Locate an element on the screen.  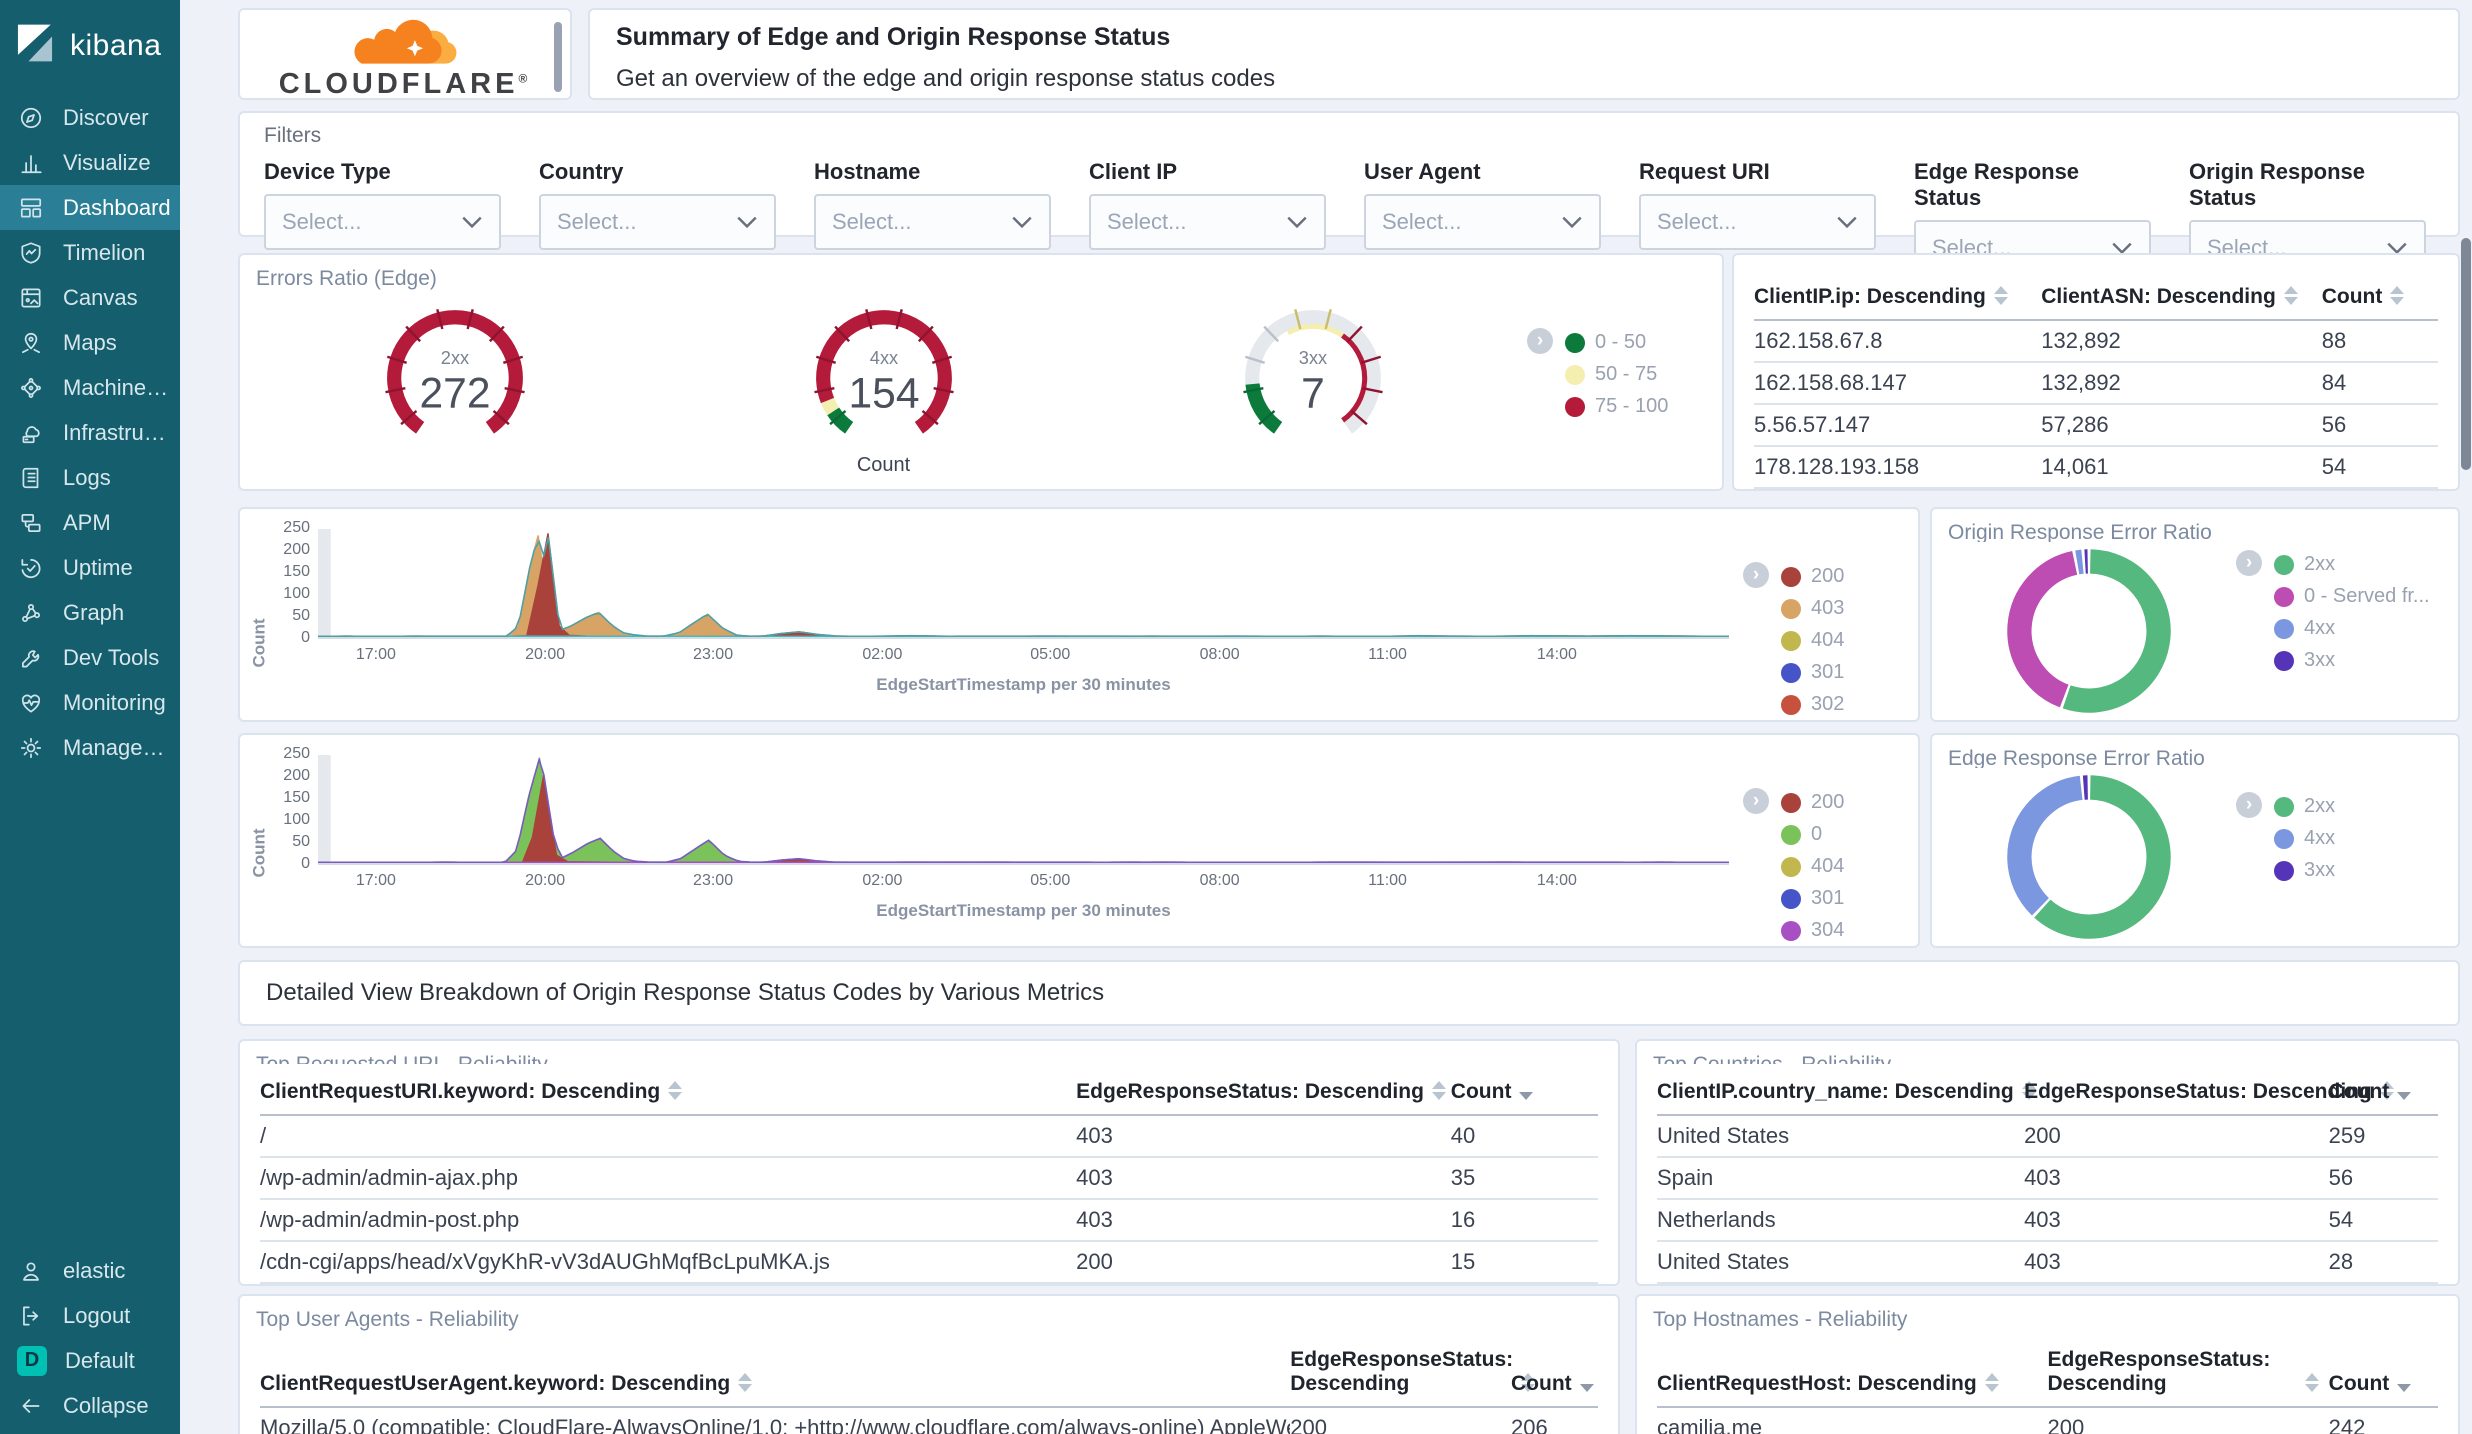
panel-title: Top User Agents - Reliability is located at coordinates (387, 1319).